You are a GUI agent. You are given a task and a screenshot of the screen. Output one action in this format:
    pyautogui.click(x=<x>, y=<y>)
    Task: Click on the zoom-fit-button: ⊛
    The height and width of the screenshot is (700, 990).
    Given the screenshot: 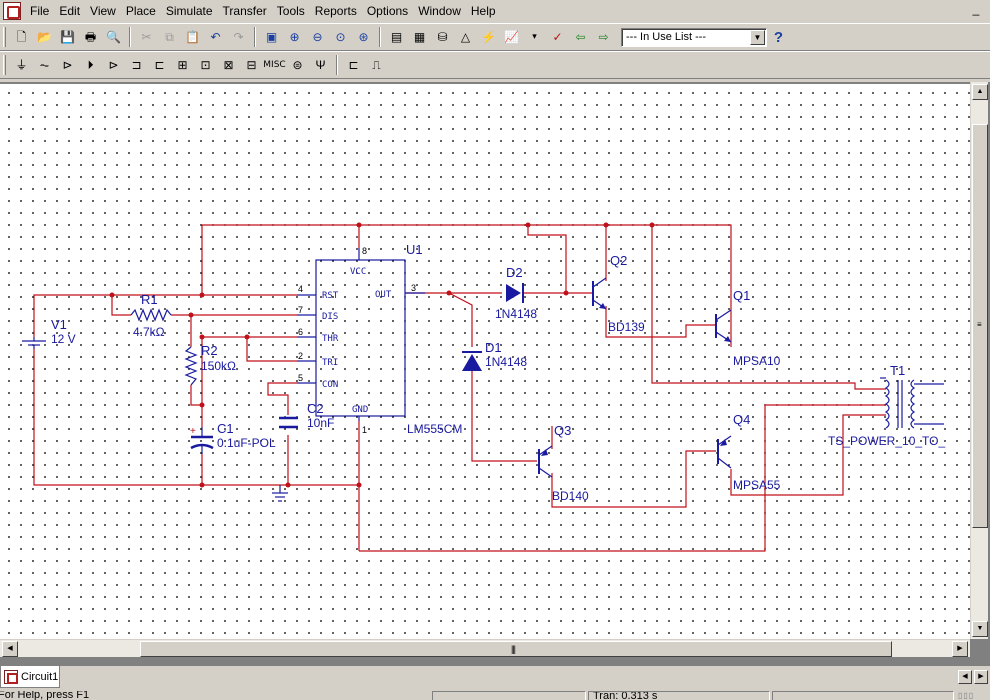 What is the action you would take?
    pyautogui.click(x=363, y=37)
    